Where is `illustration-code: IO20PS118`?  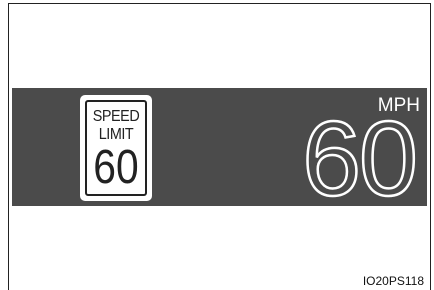
illustration-code: IO20PS118 is located at coordinates (393, 281).